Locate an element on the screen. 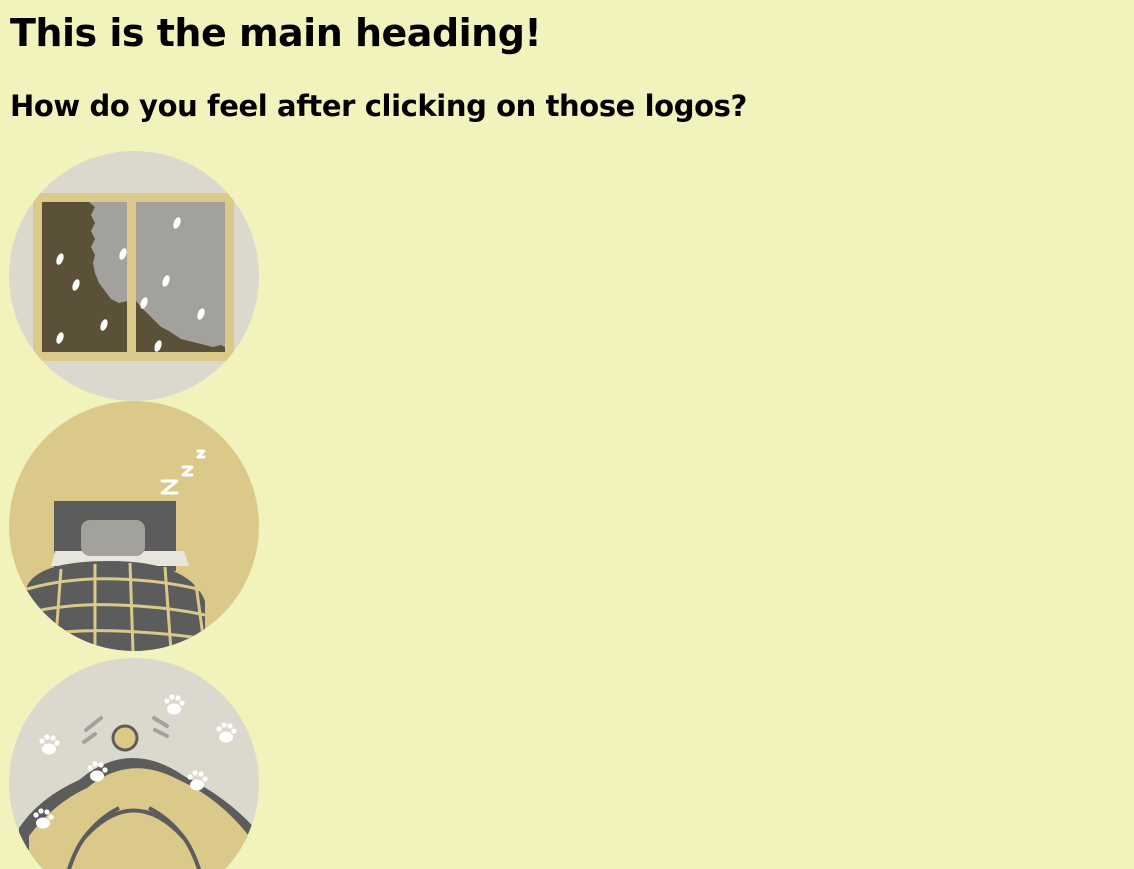 The height and width of the screenshot is (869, 1134). dog-with-paw-prints-icon is located at coordinates (134, 763).